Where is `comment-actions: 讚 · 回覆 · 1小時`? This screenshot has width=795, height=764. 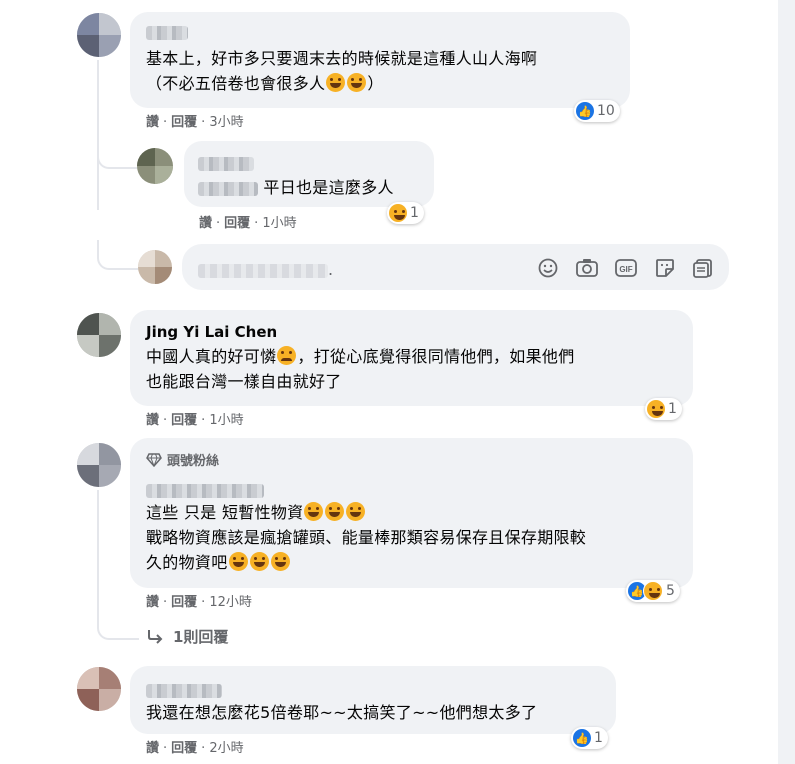 comment-actions: 讚 · 回覆 · 1小時 is located at coordinates (195, 420).